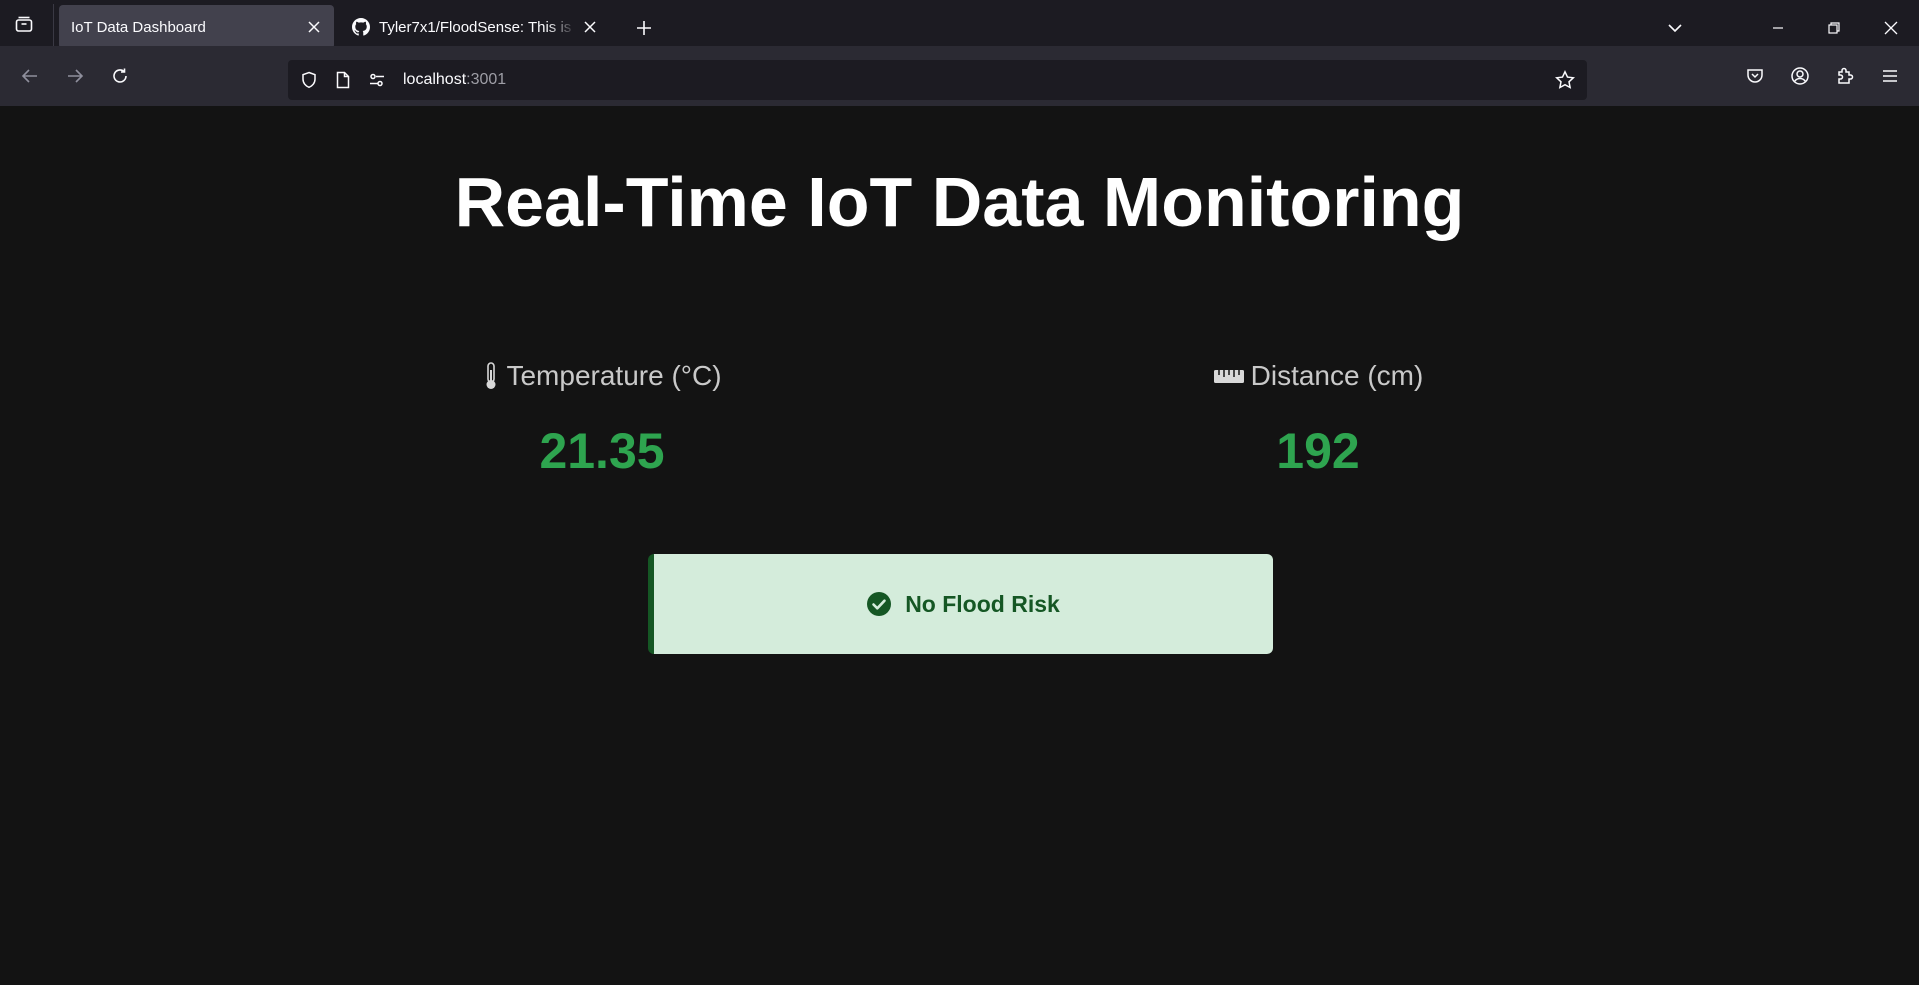  What do you see at coordinates (486, 79) in the screenshot?
I see `url-port: :3001` at bounding box center [486, 79].